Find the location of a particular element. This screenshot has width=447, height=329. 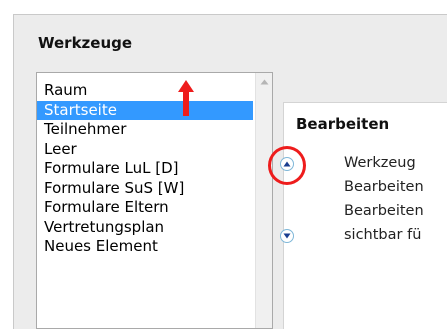

arrow-down-icon is located at coordinates (287, 236).